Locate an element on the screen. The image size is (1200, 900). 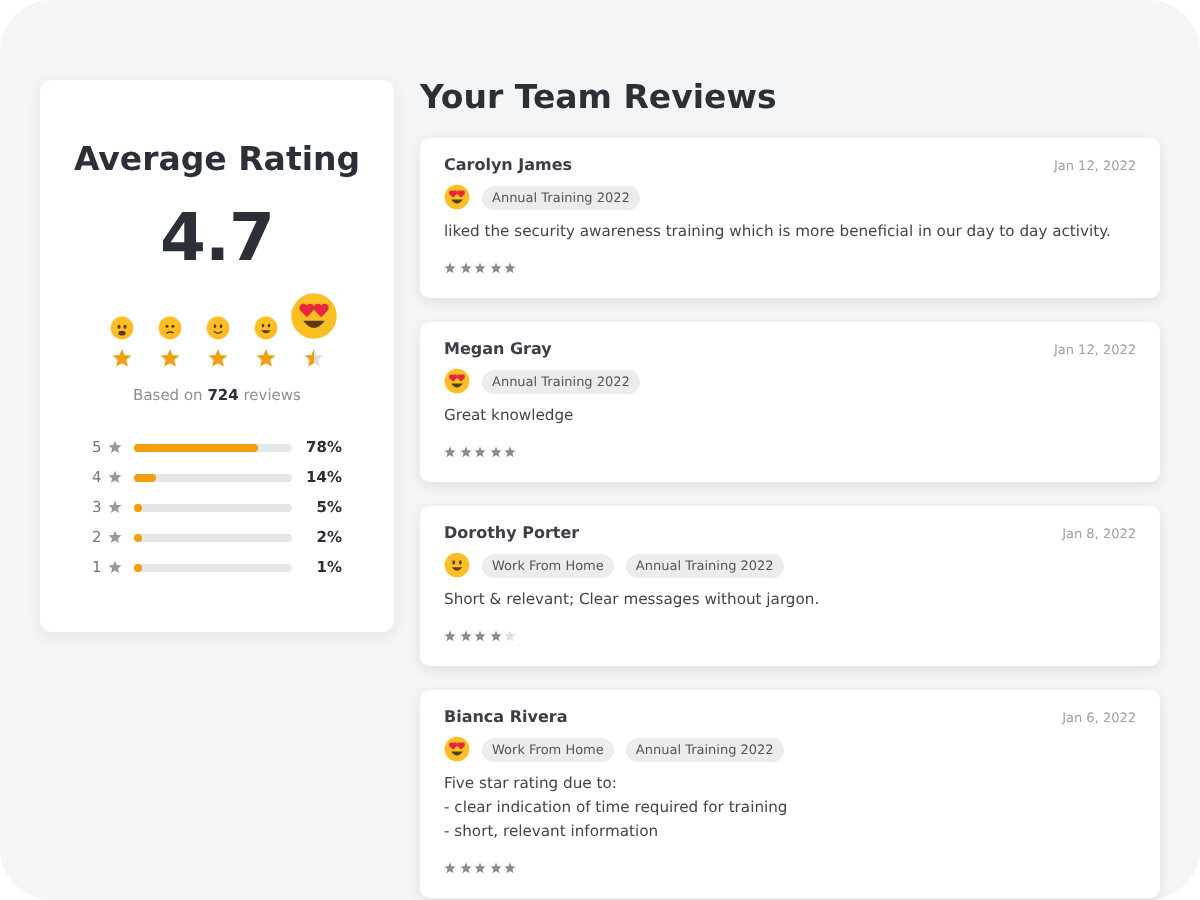
rating-title: Average Rating is located at coordinates (217, 159).